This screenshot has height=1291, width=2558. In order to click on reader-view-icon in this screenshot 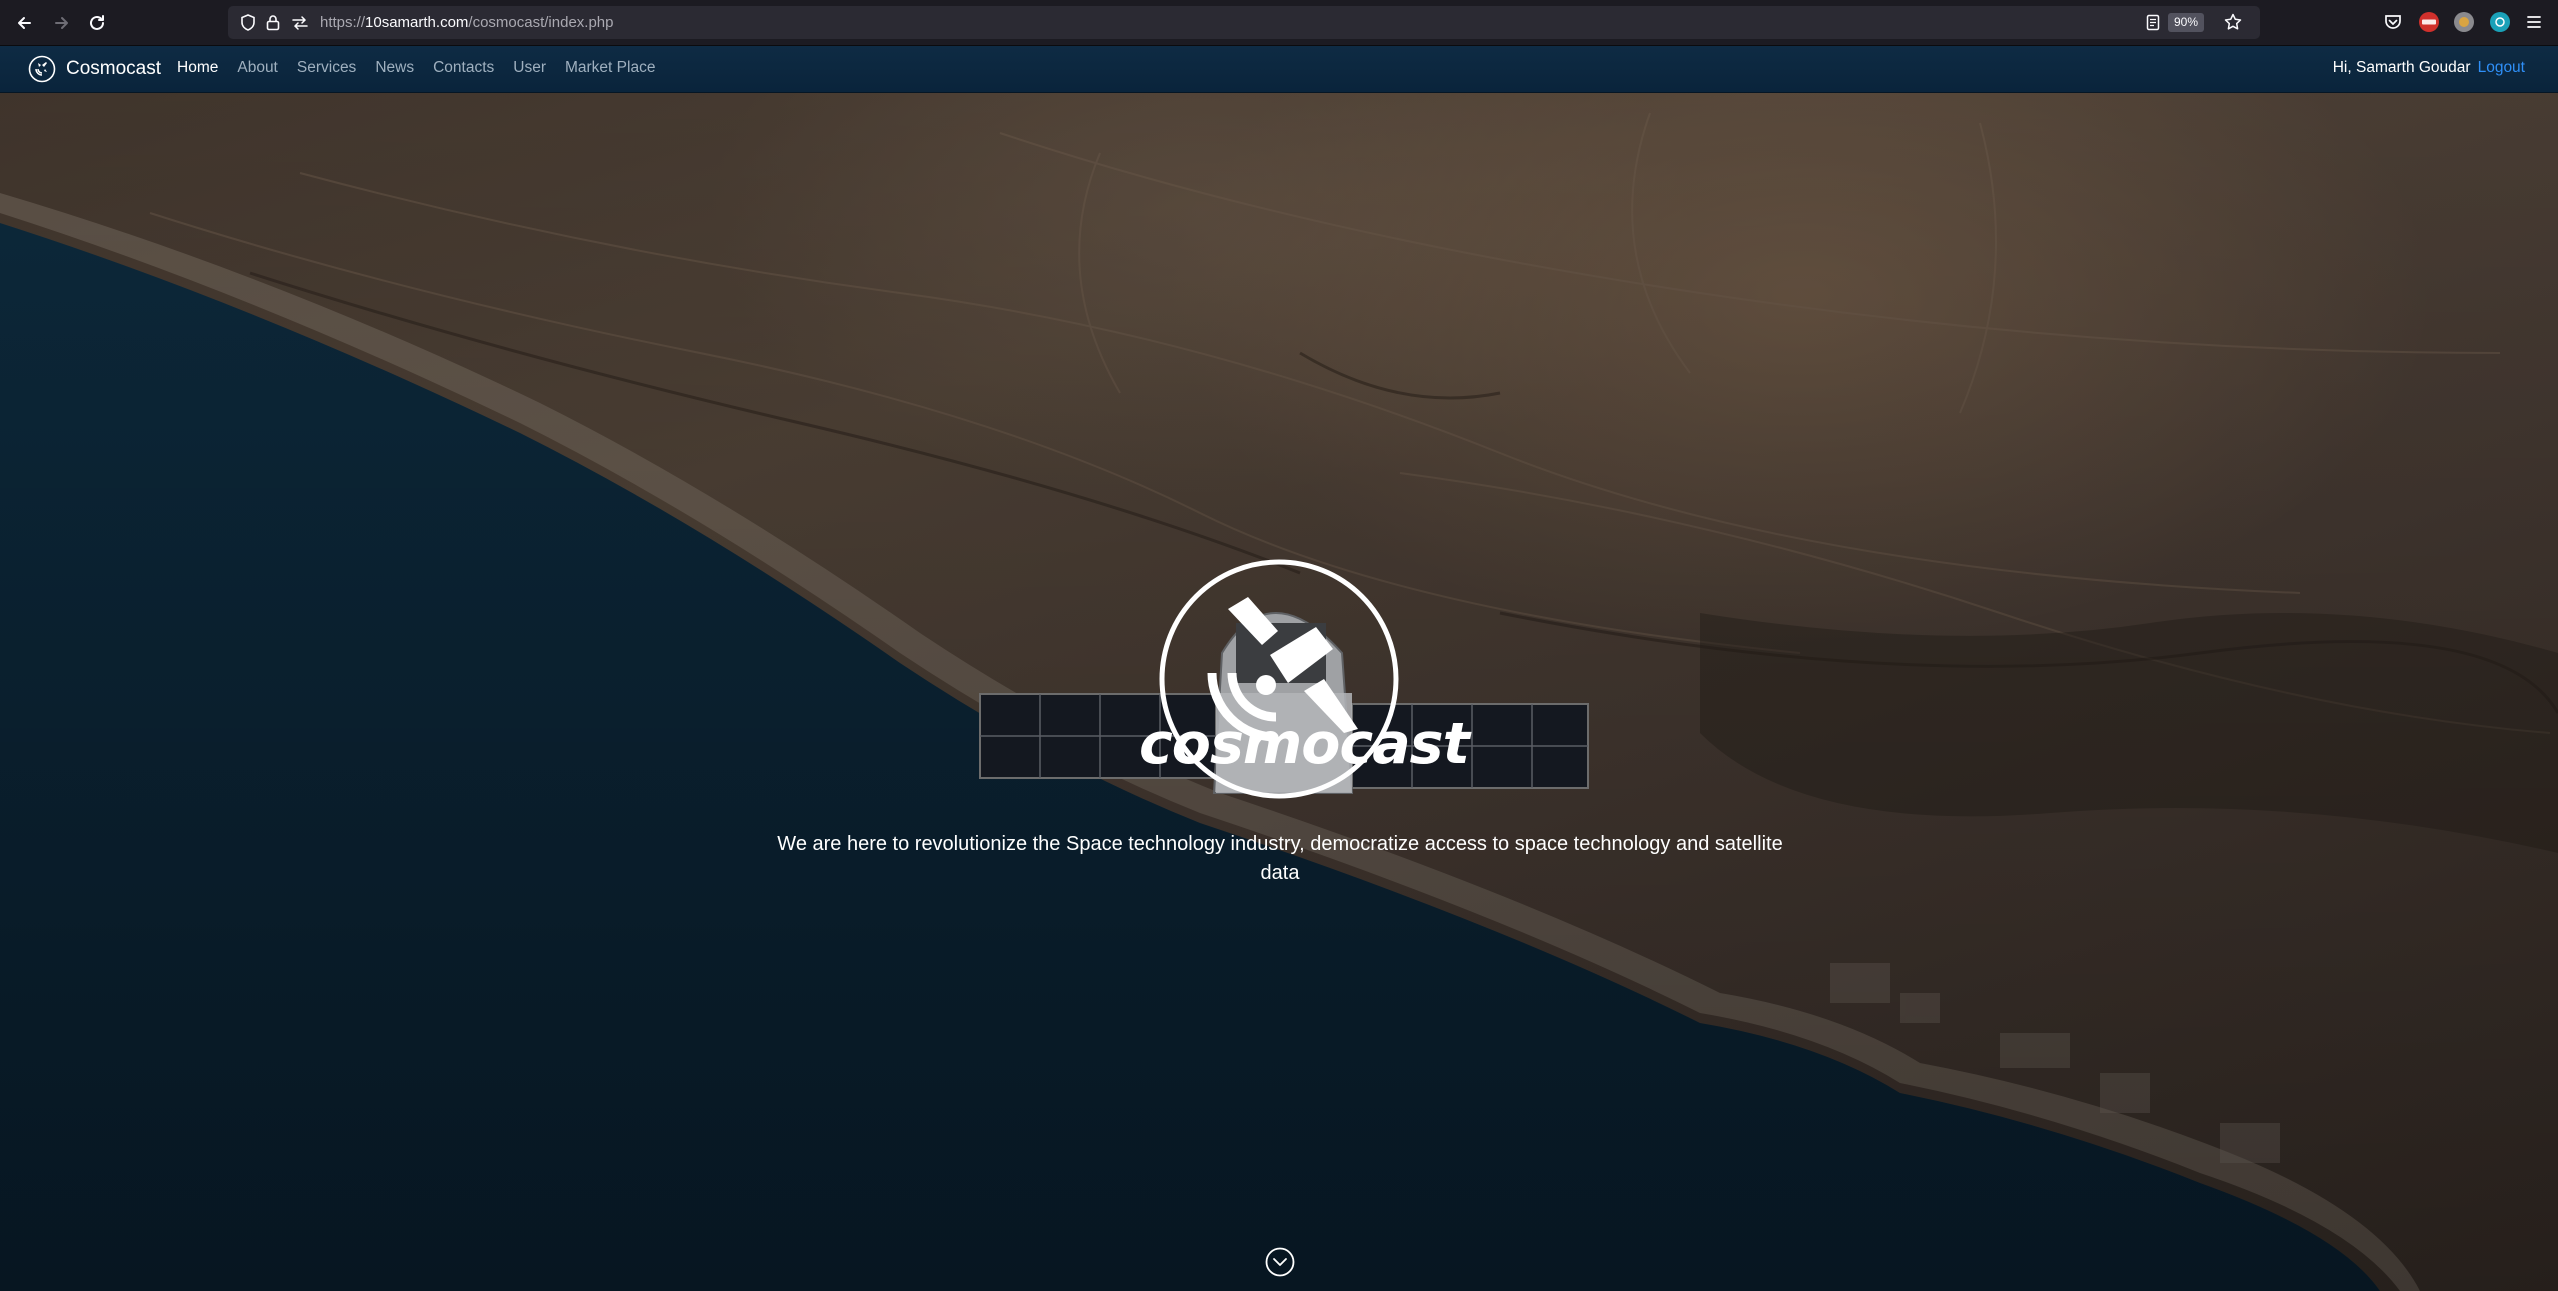, I will do `click(2153, 22)`.